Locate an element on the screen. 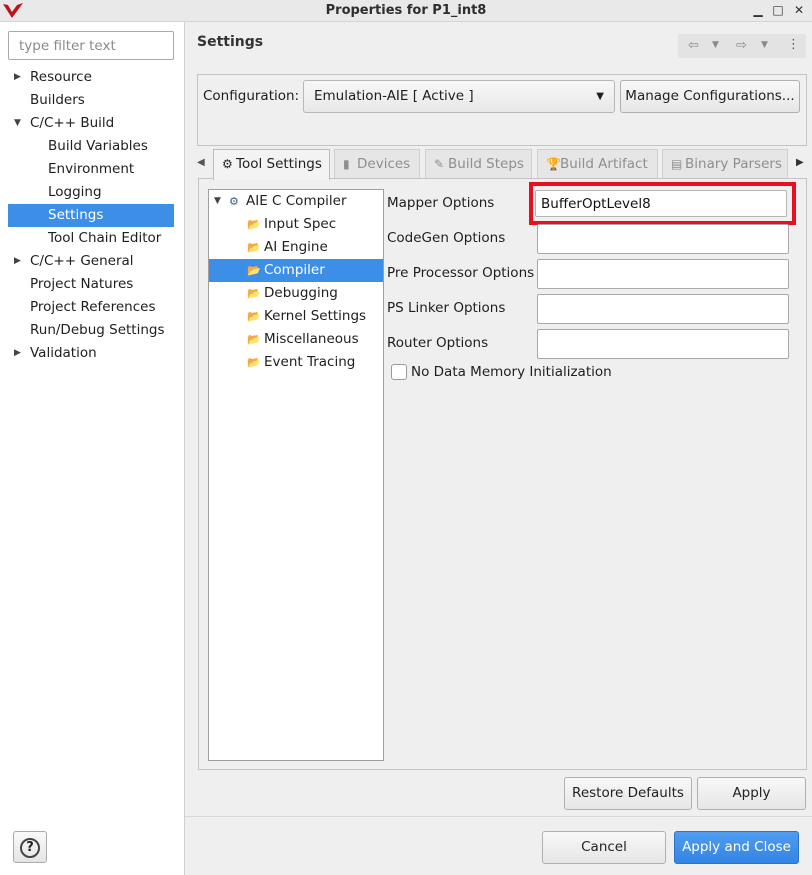 This screenshot has height=875, width=812. tree-item-kernel-settings: 📂 Kernel Settings is located at coordinates (296, 316).